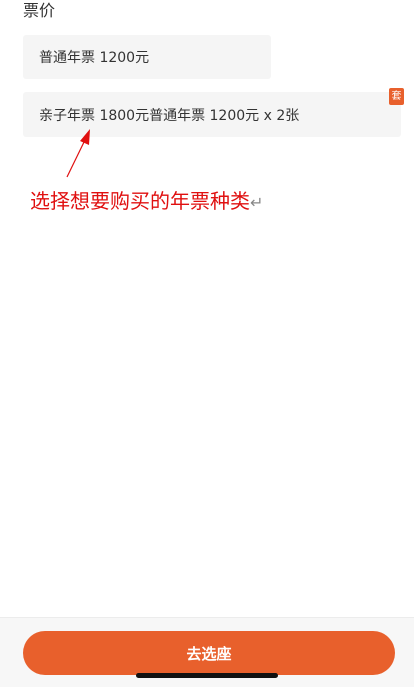 The image size is (414, 687). I want to click on annotation-text: 选择想要购买的年票种类↵, so click(146, 202).